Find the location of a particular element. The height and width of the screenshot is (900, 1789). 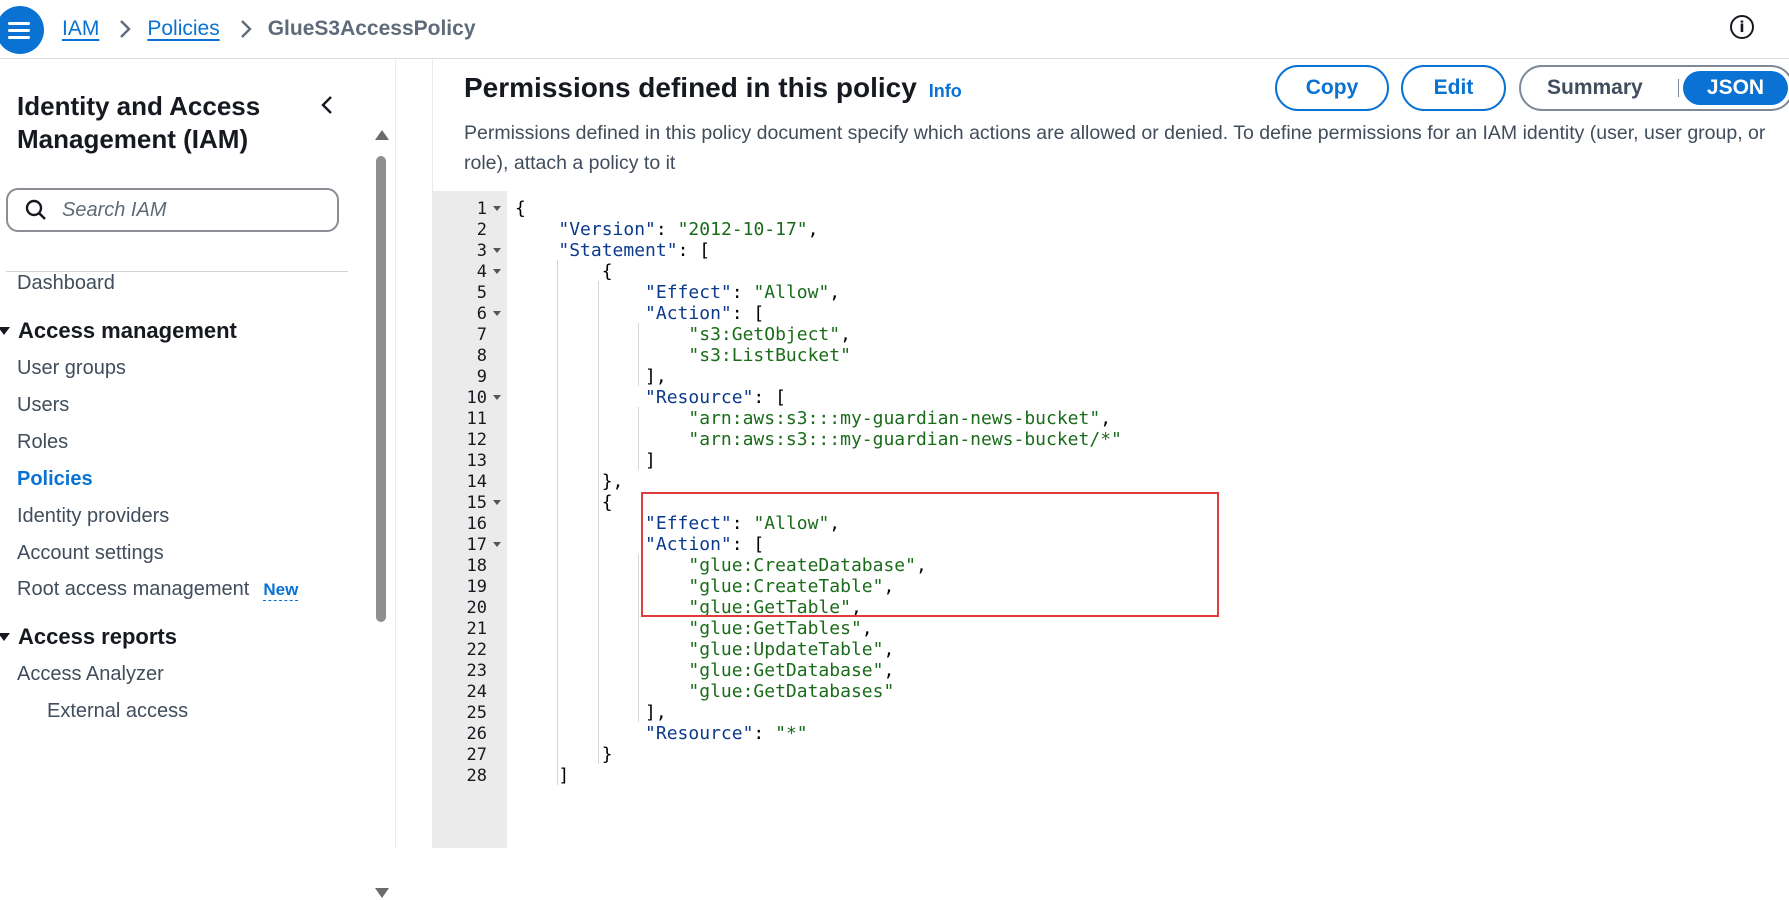

section-label: Access reports is located at coordinates (97, 636).